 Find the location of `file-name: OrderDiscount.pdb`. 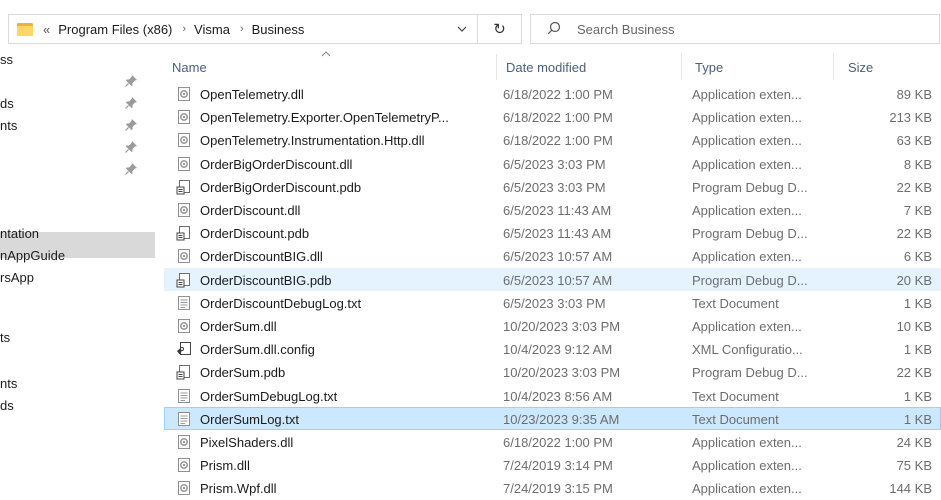

file-name: OrderDiscount.pdb is located at coordinates (255, 234).